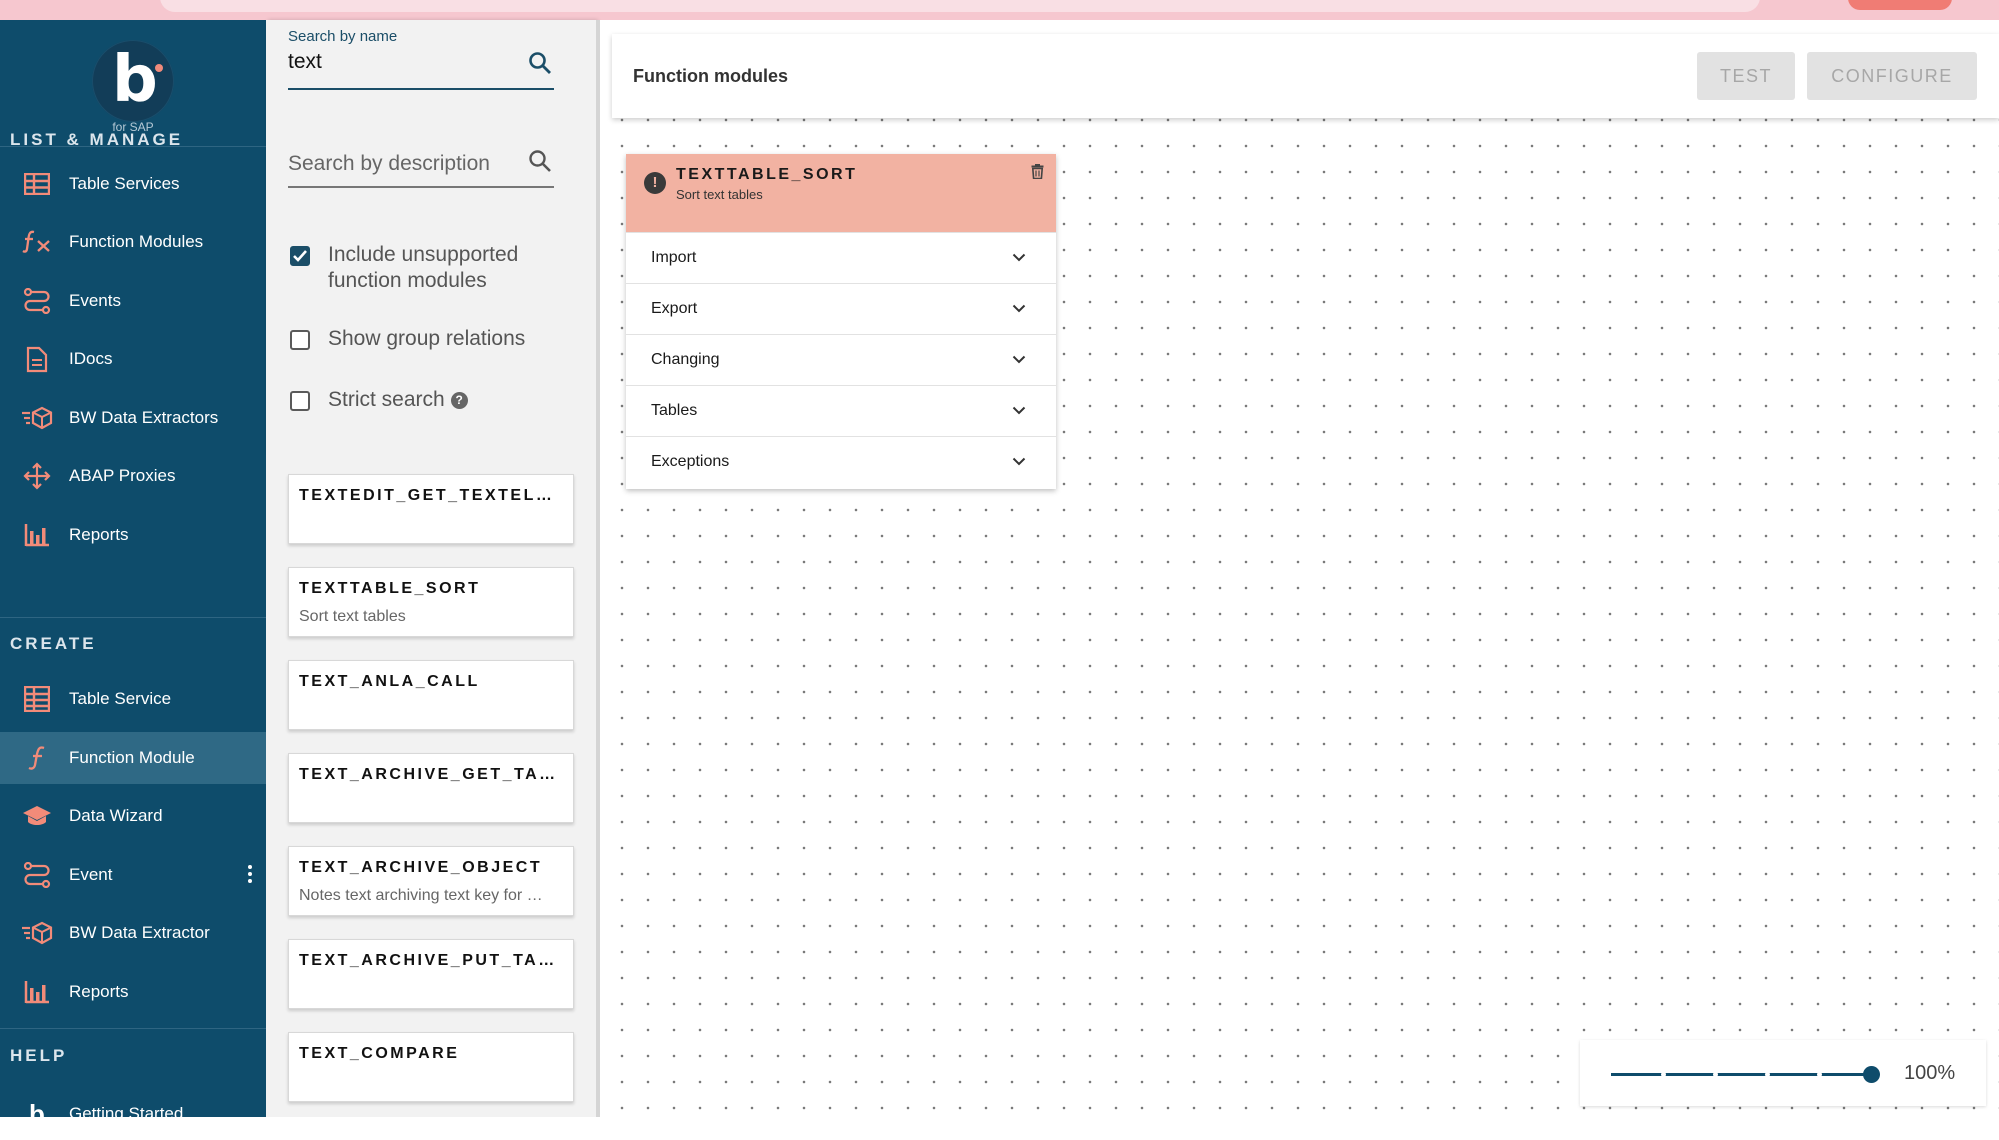 This screenshot has height=1140, width=1999. Describe the element at coordinates (133, 699) in the screenshot. I see `sidebar-item-create-table-service: Table Service` at that location.